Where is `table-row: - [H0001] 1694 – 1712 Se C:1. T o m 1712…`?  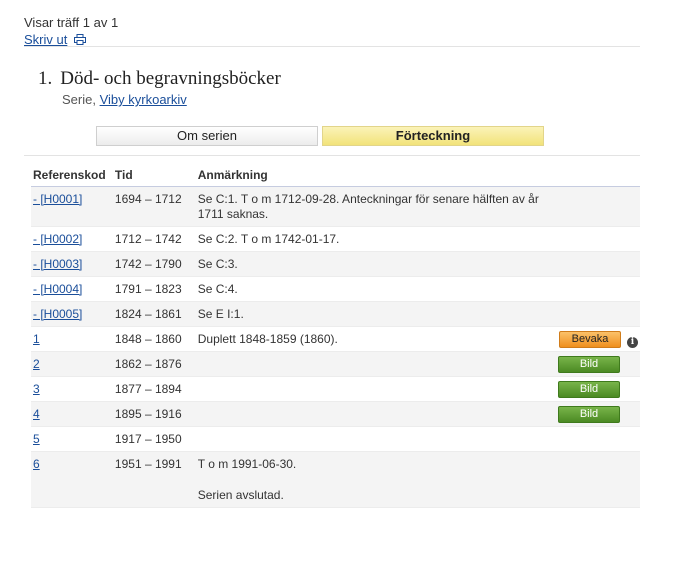 table-row: - [H0001] 1694 – 1712 Se C:1. T o m 1712… is located at coordinates (335, 206).